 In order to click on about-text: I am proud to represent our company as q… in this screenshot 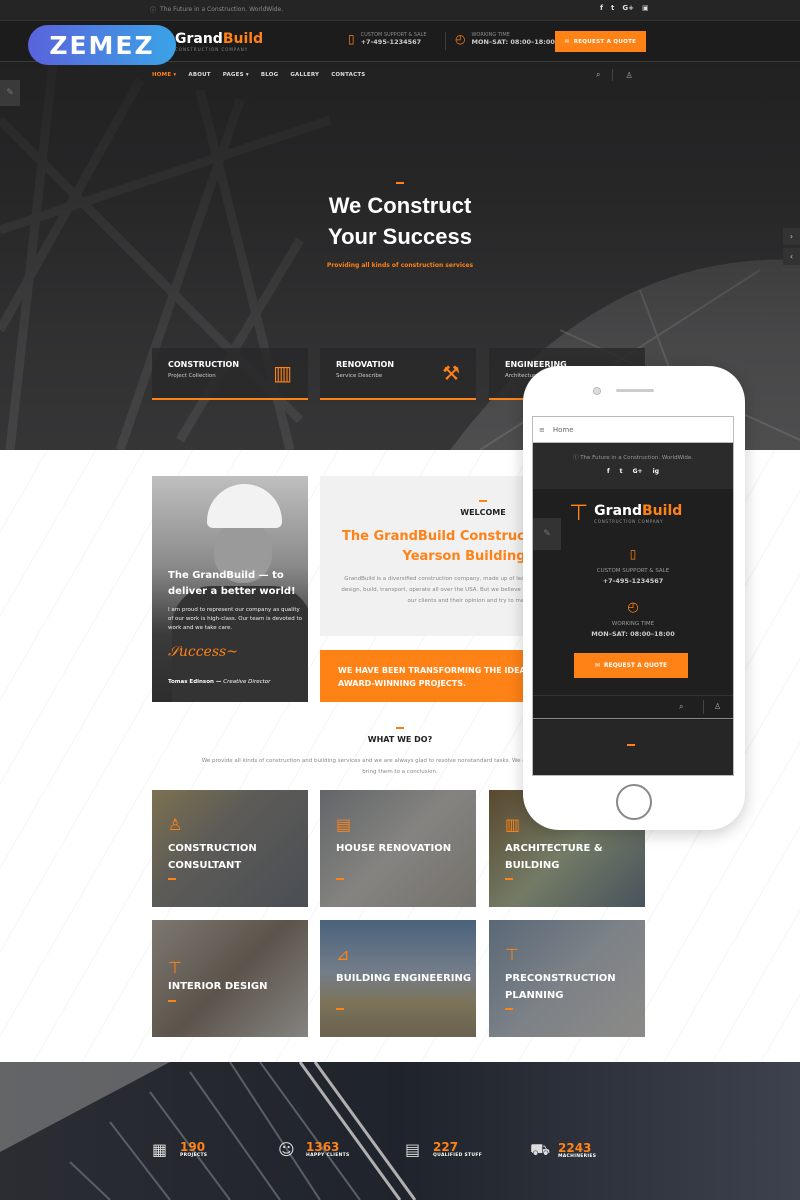, I will do `click(235, 619)`.